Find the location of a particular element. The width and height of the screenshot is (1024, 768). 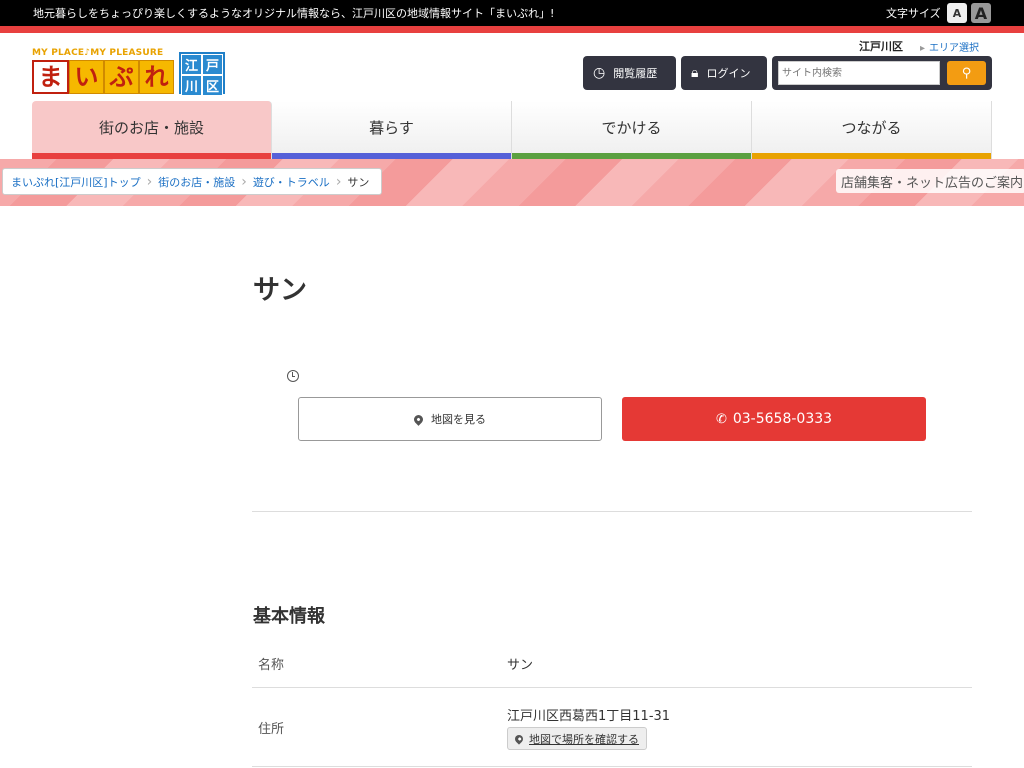

nav-item-outing: でかける is located at coordinates (632, 130).